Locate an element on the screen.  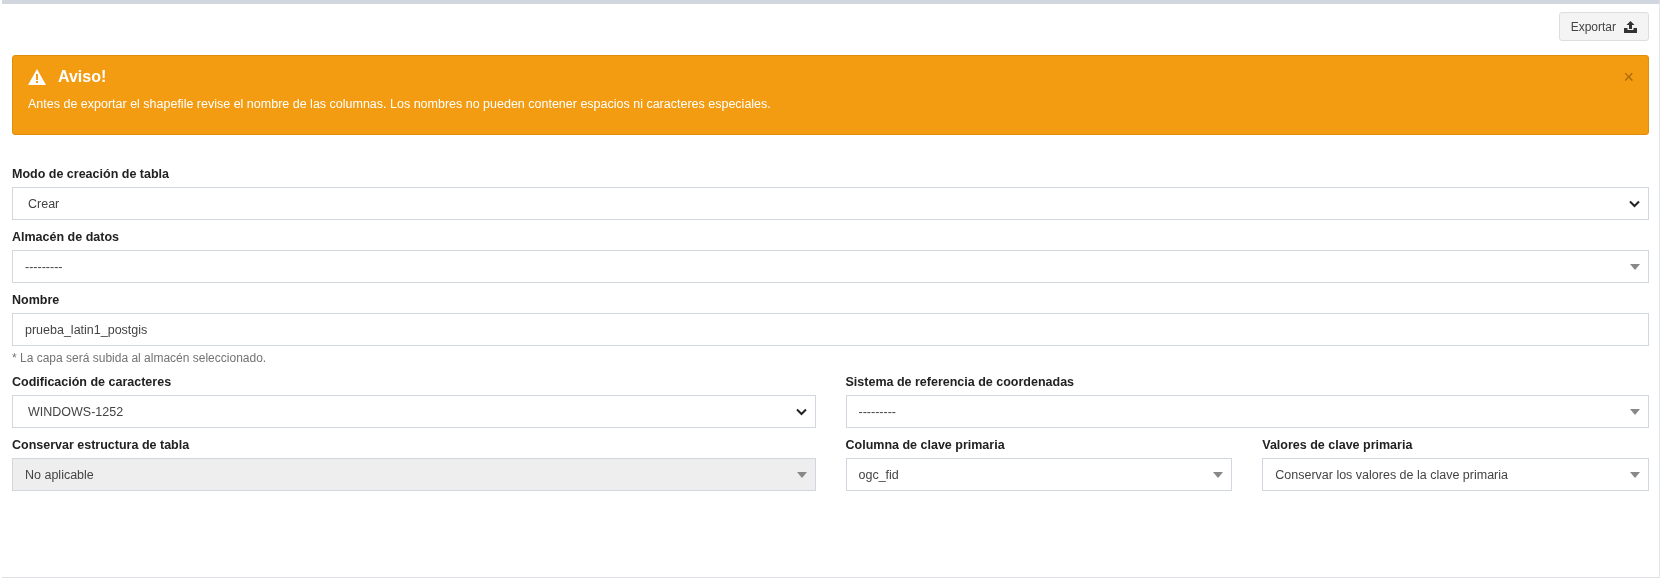
warning-icon is located at coordinates (37, 77).